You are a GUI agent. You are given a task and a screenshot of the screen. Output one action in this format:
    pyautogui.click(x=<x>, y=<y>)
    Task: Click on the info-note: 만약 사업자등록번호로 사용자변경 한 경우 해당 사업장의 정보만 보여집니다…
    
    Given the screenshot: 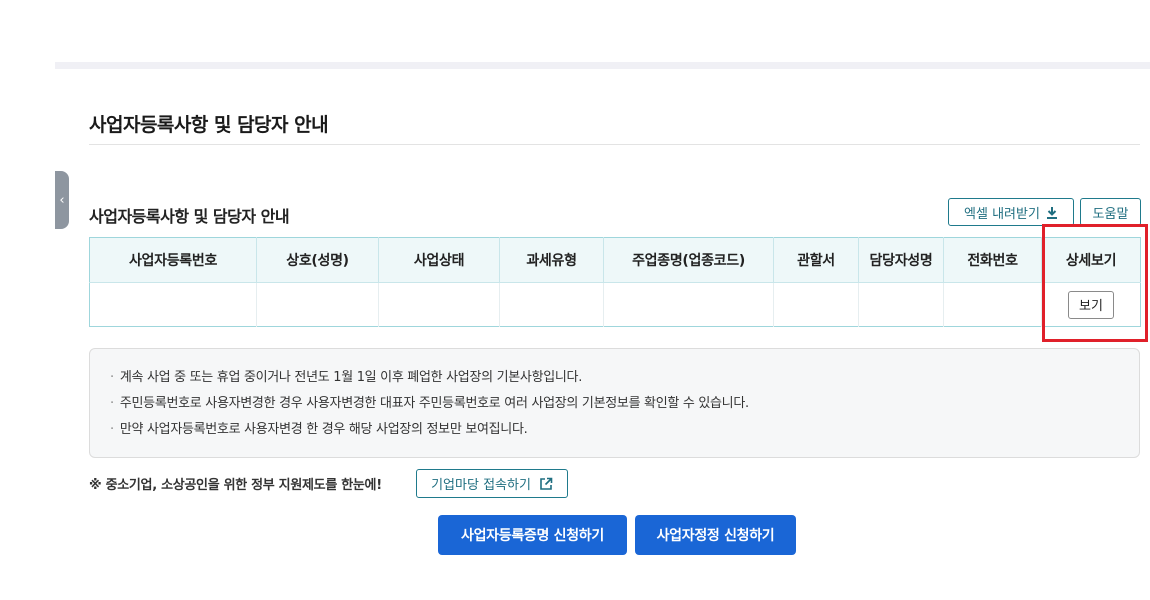 What is the action you would take?
    pyautogui.click(x=624, y=434)
    